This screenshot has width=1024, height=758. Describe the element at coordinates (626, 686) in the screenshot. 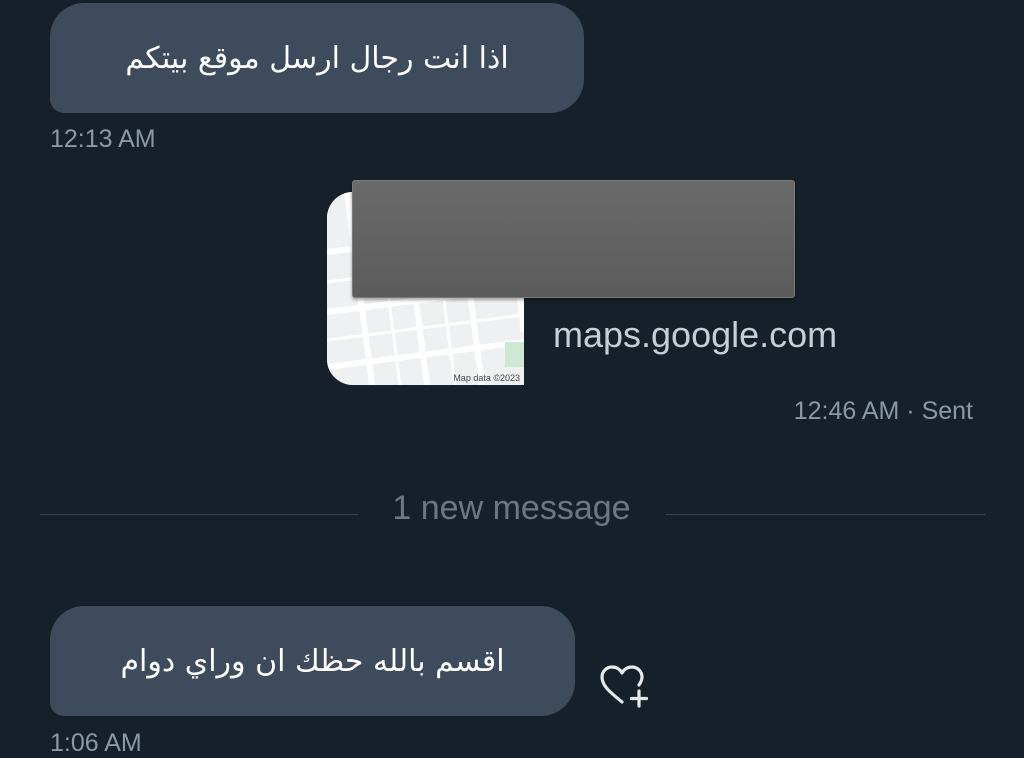

I see `heart-plus-icon` at that location.